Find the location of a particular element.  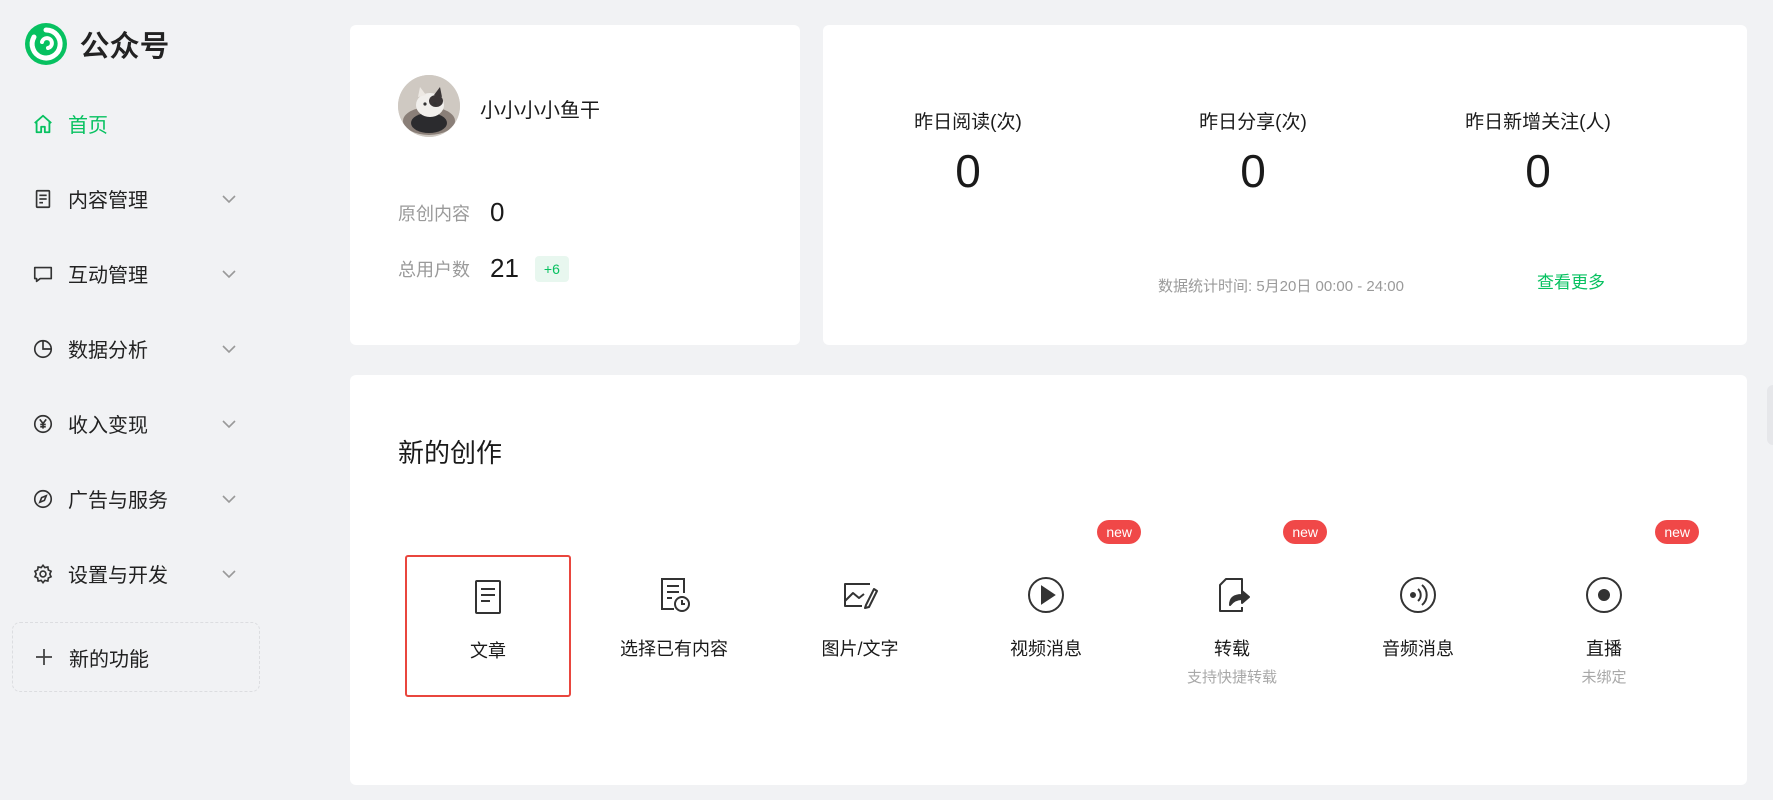

document-icon is located at coordinates (43, 199).